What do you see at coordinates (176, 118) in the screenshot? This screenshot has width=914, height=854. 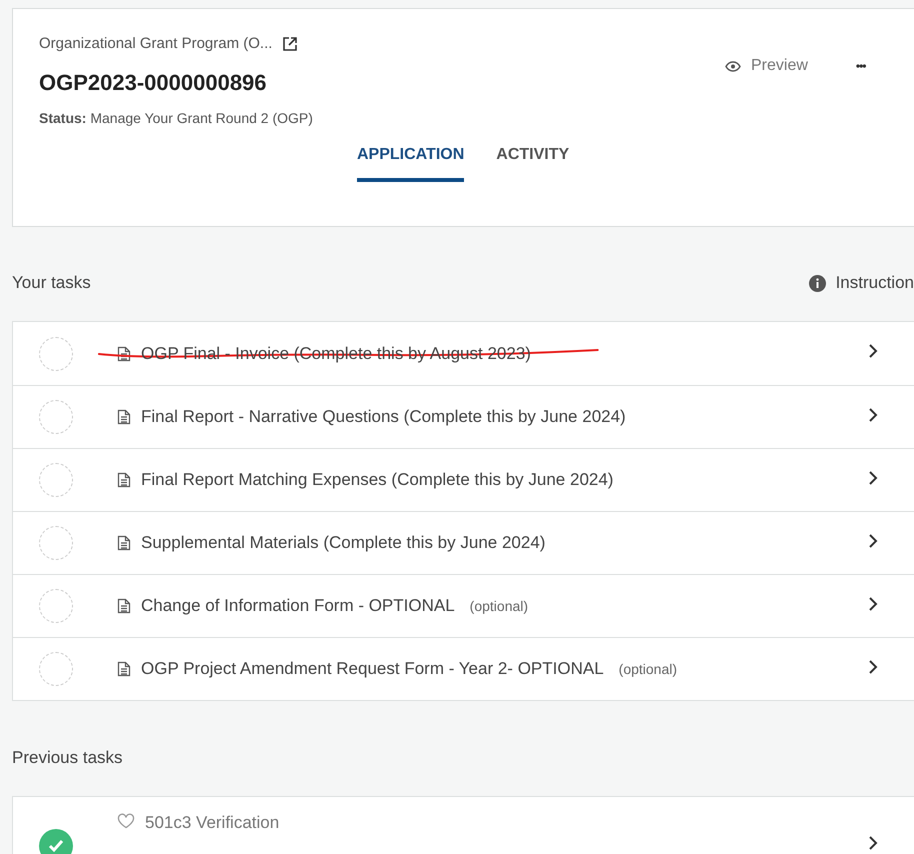 I see `status-text: Status: Manage Your Grant Round 2 (OGP)` at bounding box center [176, 118].